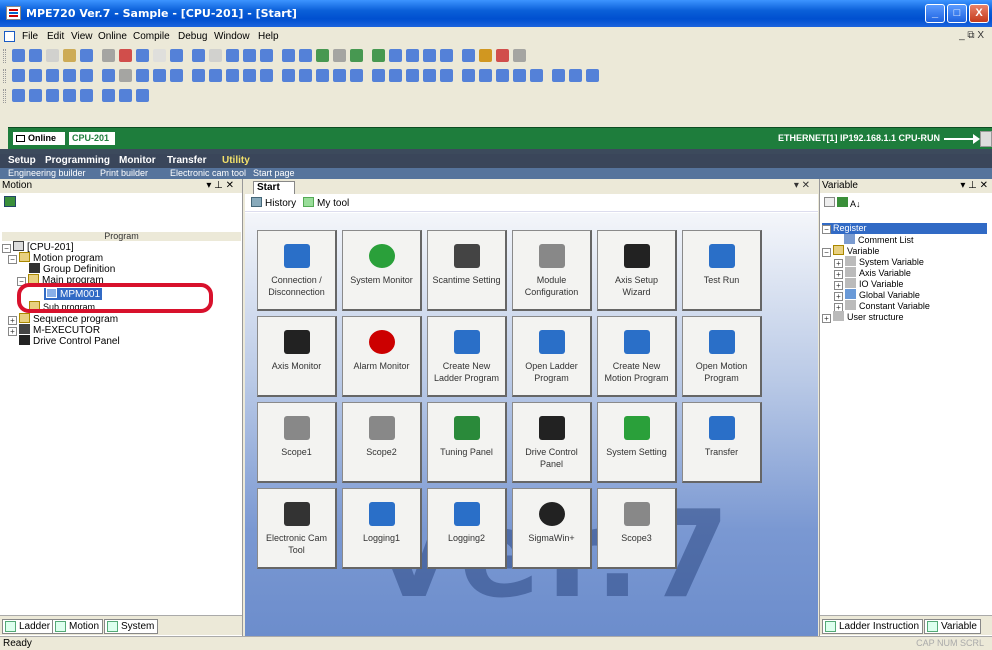  Describe the element at coordinates (297, 442) in the screenshot. I see `tool-tile-scope1: Scope1` at that location.